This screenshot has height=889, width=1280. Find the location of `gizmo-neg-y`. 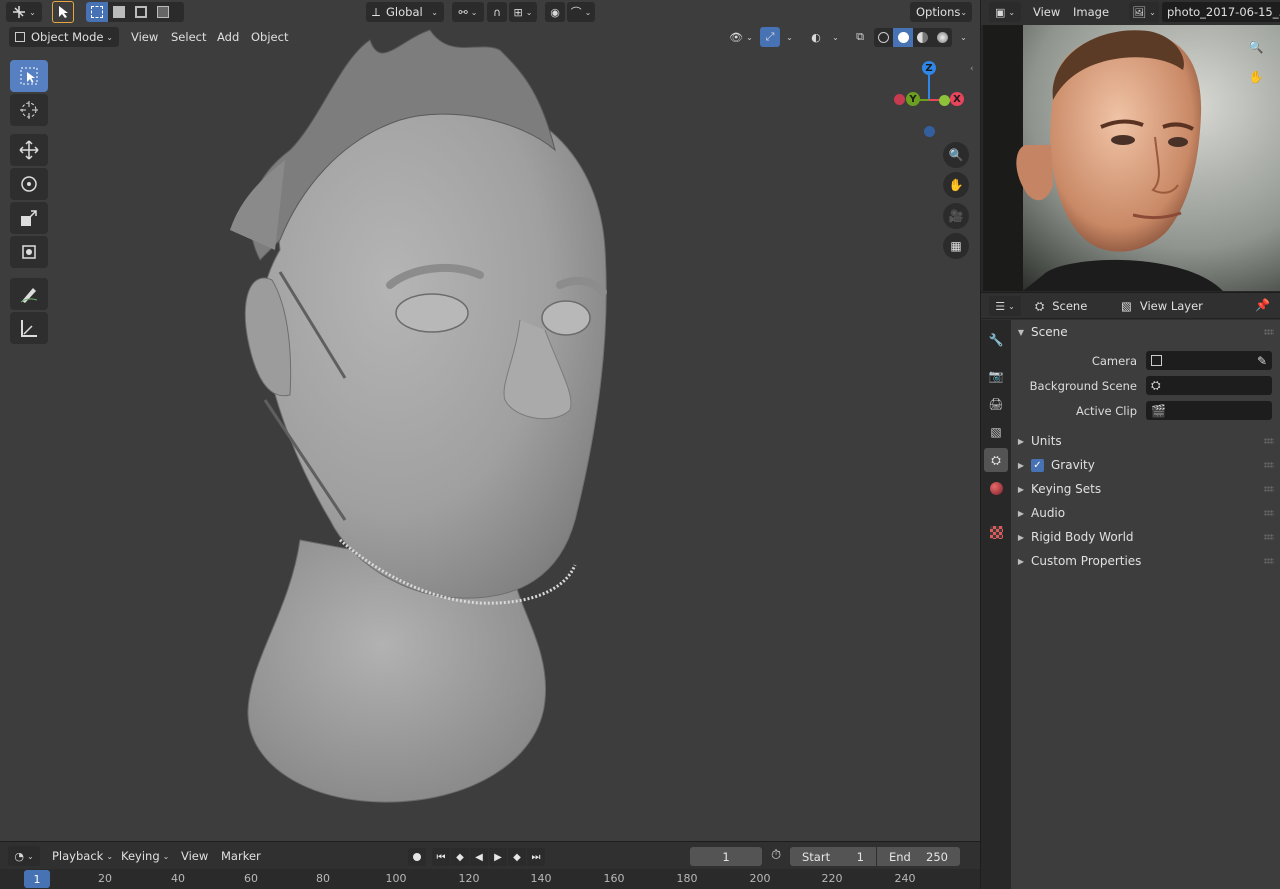

gizmo-neg-y is located at coordinates (944, 100).